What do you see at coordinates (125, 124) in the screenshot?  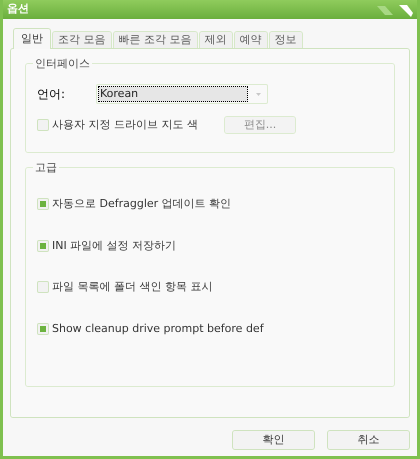 I see `checkbox-label: 사용자 지정 드라이브 지도 색` at bounding box center [125, 124].